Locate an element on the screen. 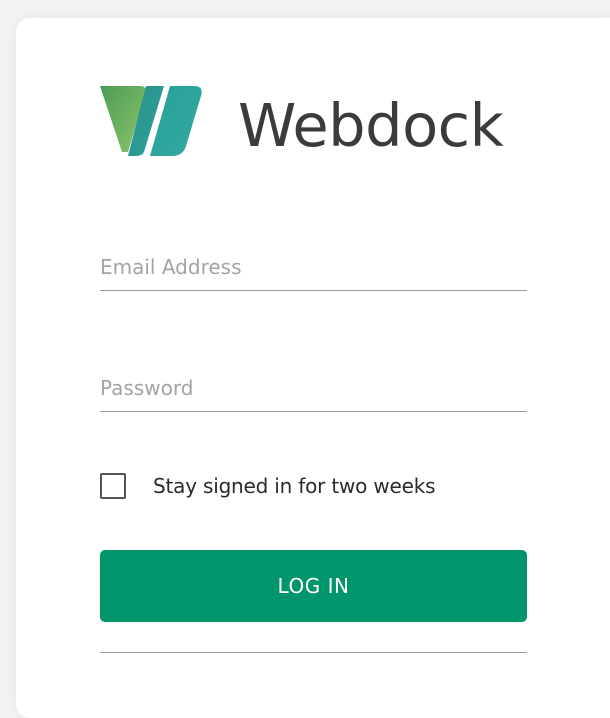 Image resolution: width=610 pixels, height=718 pixels. brand-logo: Webdock is located at coordinates (315, 129).